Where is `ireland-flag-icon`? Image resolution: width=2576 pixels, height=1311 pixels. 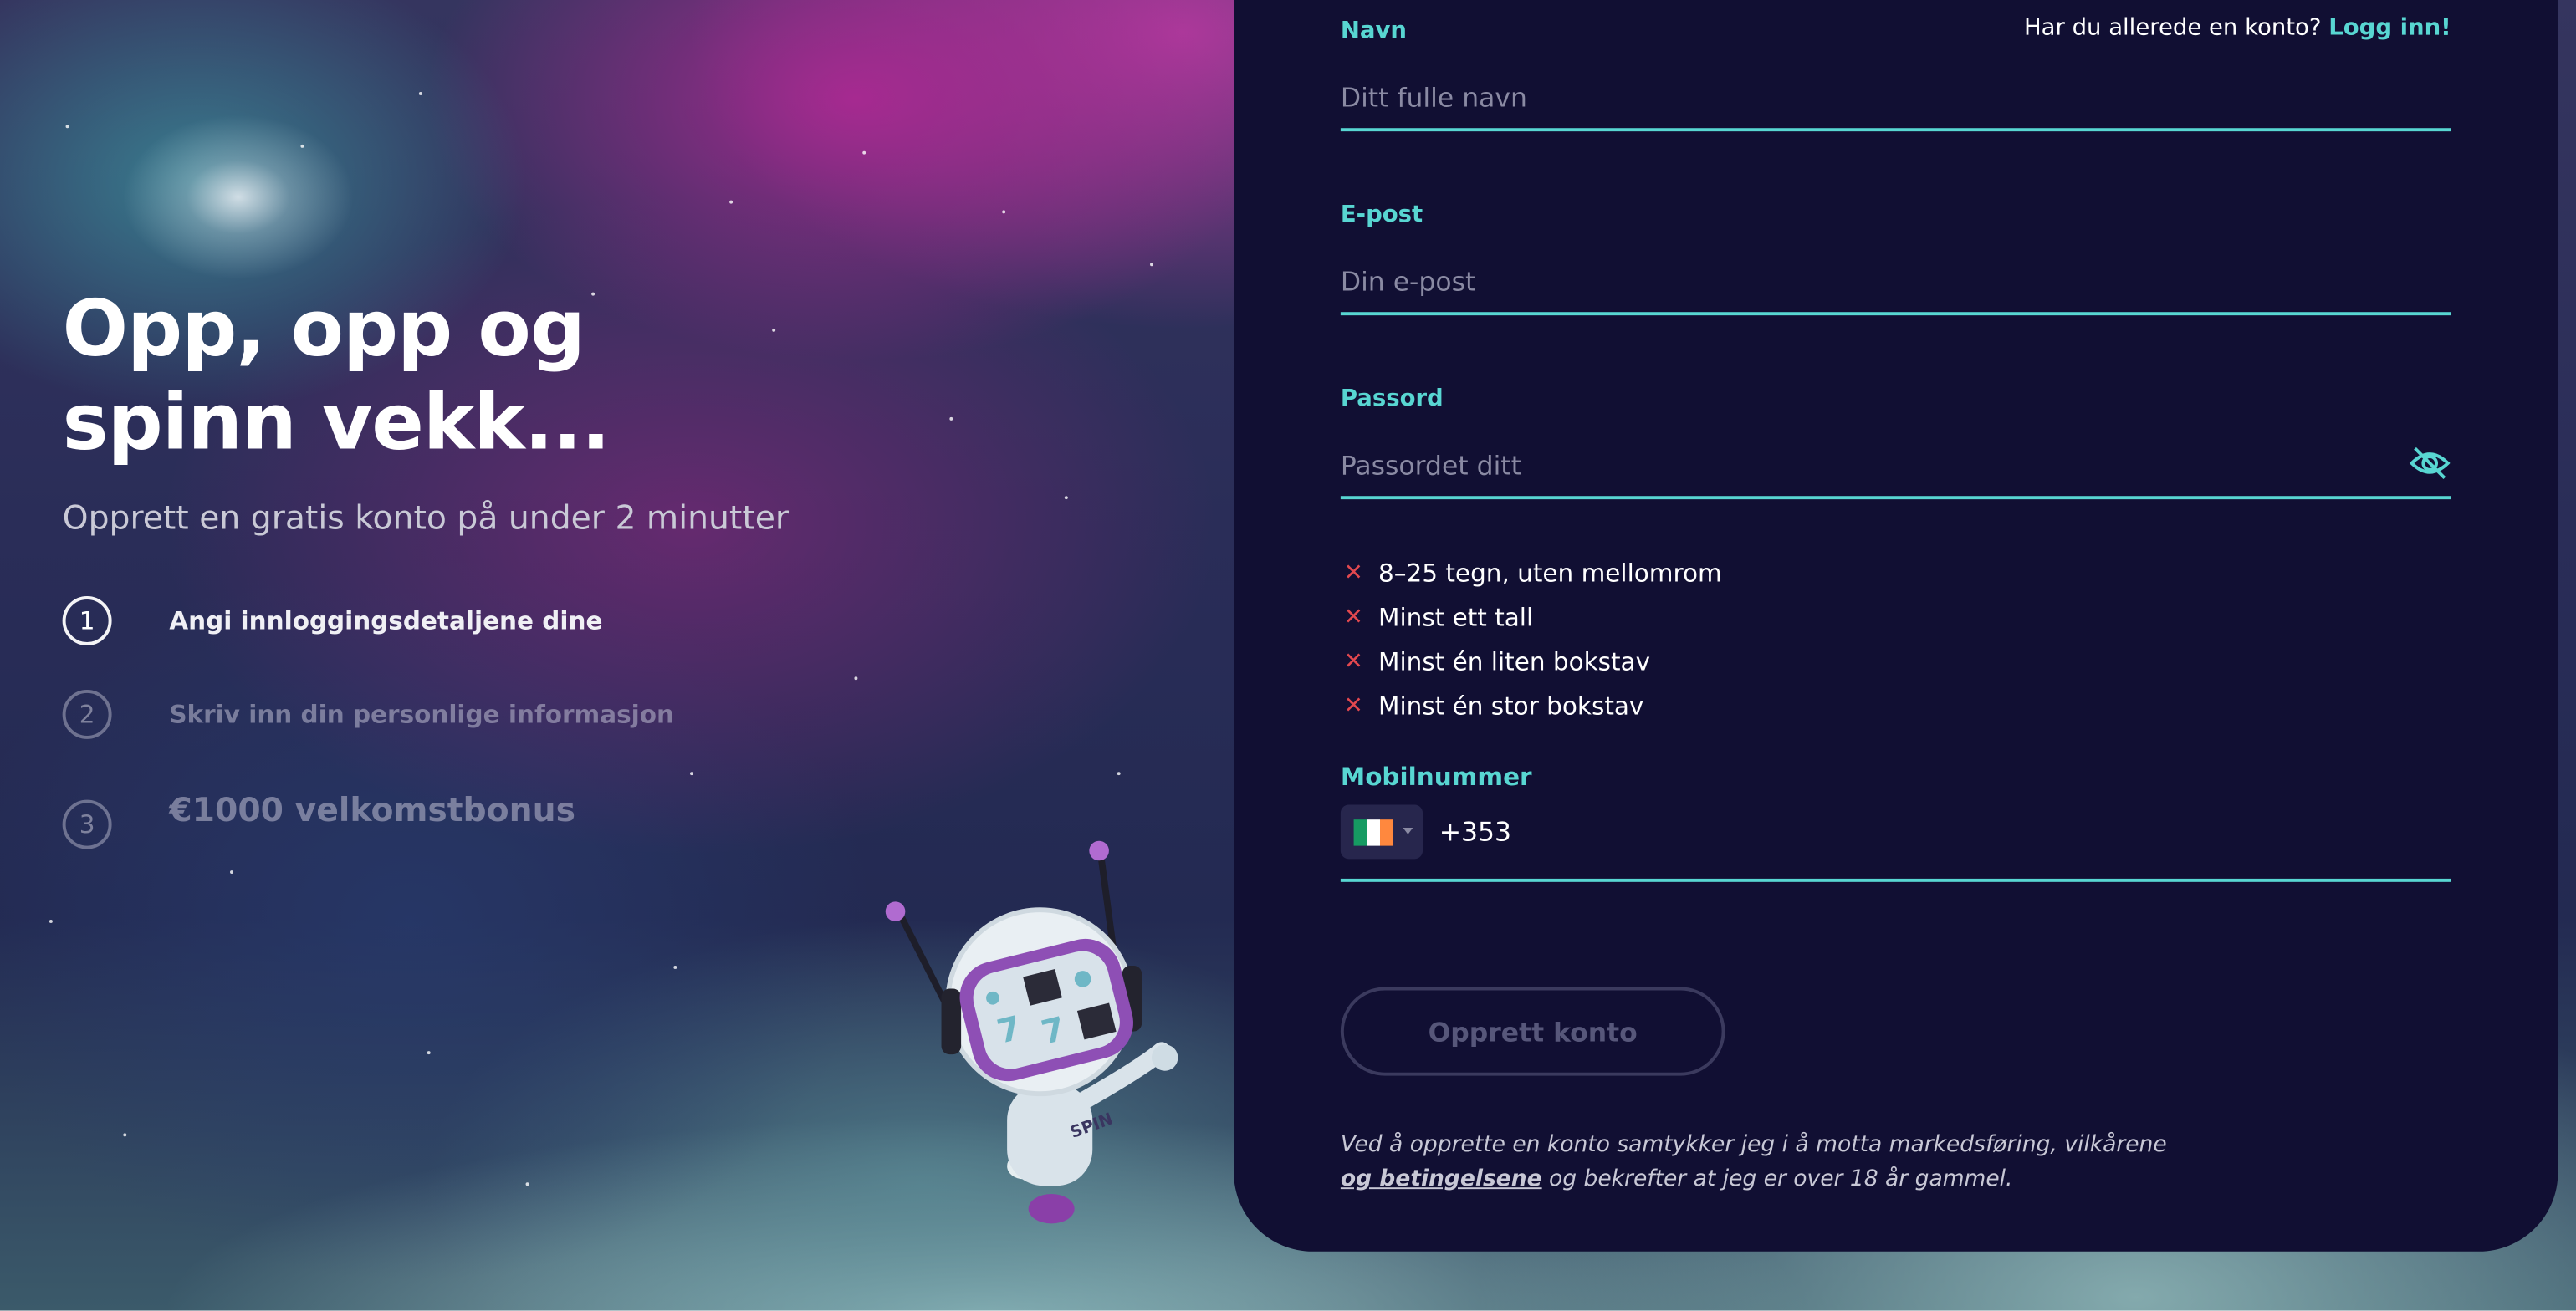
ireland-flag-icon is located at coordinates (1373, 832).